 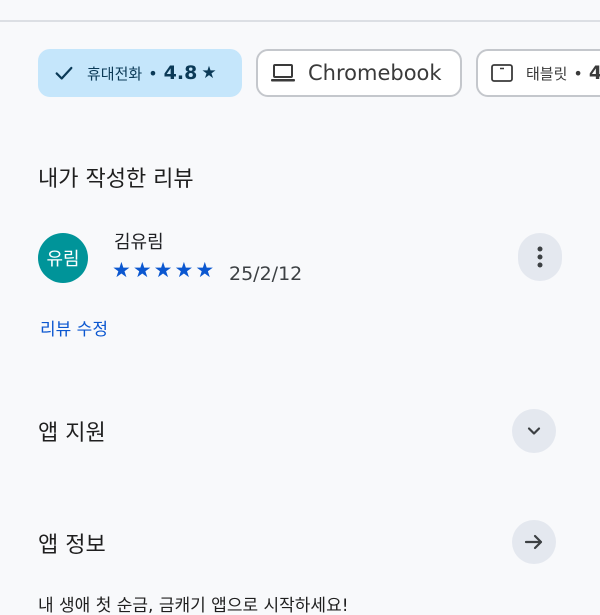 I want to click on reviewer-name: 김유림, so click(x=139, y=242).